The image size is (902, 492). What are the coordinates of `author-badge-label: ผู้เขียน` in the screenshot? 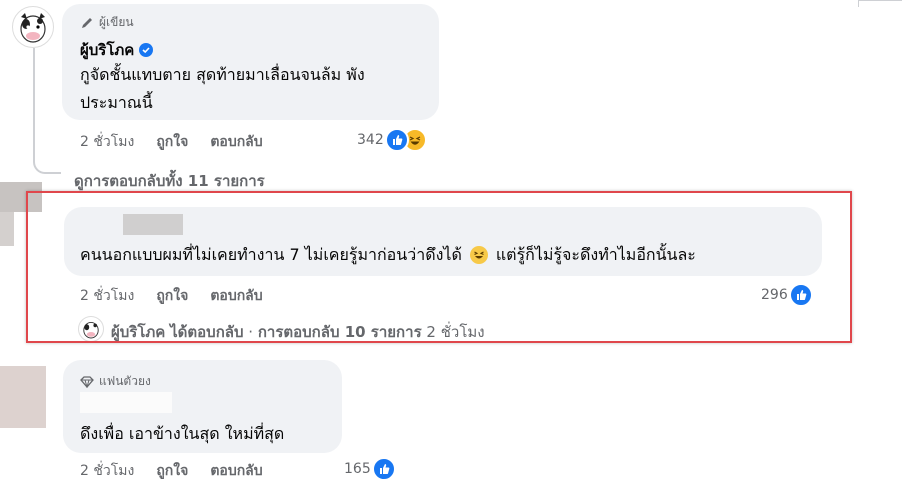 It's located at (116, 22).